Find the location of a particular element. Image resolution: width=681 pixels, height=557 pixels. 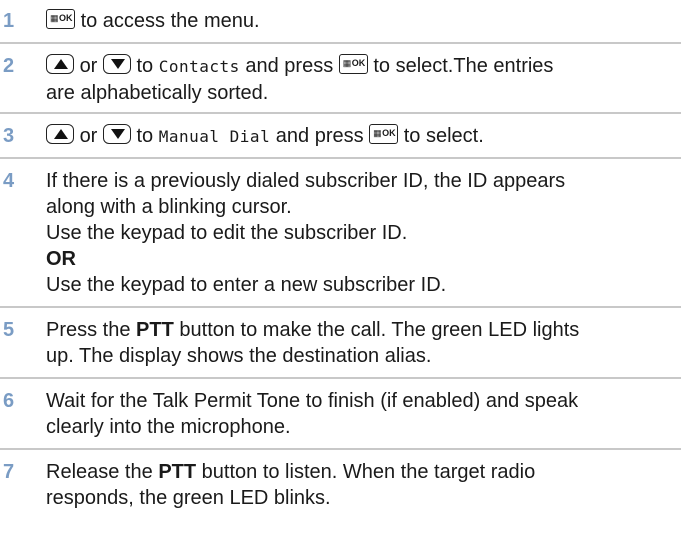

step-number: 3 is located at coordinates (9, 136).